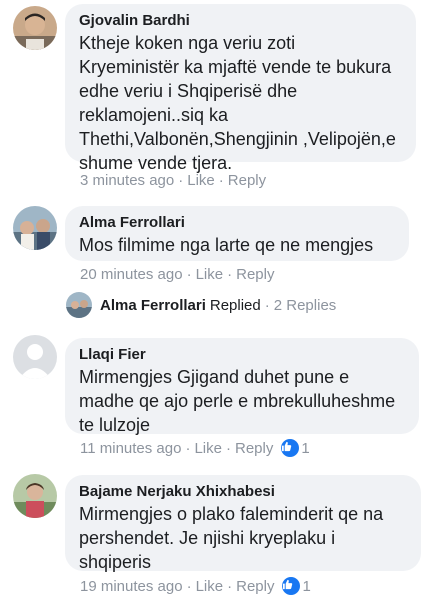 This screenshot has width=447, height=600. I want to click on comment-text-line: Kryeministër ka mjaftë vende te bukura, so click(235, 67).